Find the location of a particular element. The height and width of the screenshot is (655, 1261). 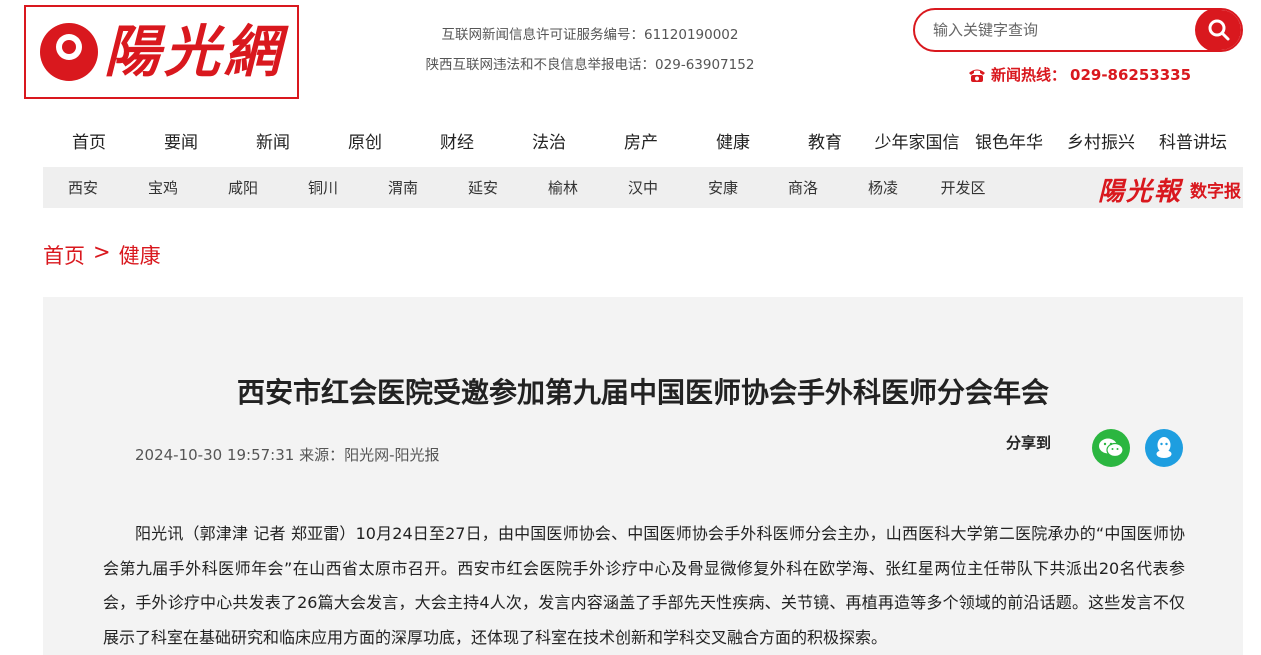

main-nav-item: 乡村振兴 is located at coordinates (1101, 140).